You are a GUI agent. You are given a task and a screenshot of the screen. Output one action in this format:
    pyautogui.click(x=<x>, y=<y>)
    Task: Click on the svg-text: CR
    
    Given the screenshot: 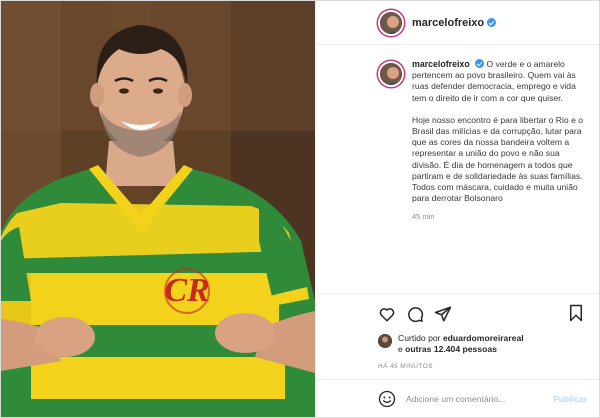 What is the action you would take?
    pyautogui.click(x=186, y=290)
    